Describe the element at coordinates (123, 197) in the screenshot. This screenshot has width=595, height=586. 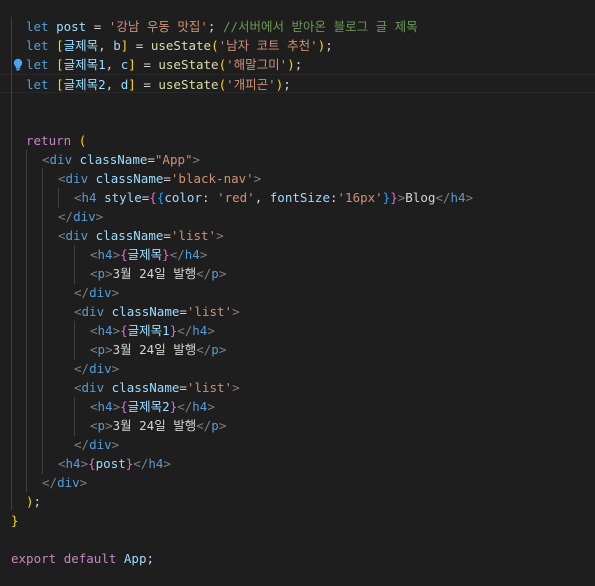
I see `code-token: style` at that location.